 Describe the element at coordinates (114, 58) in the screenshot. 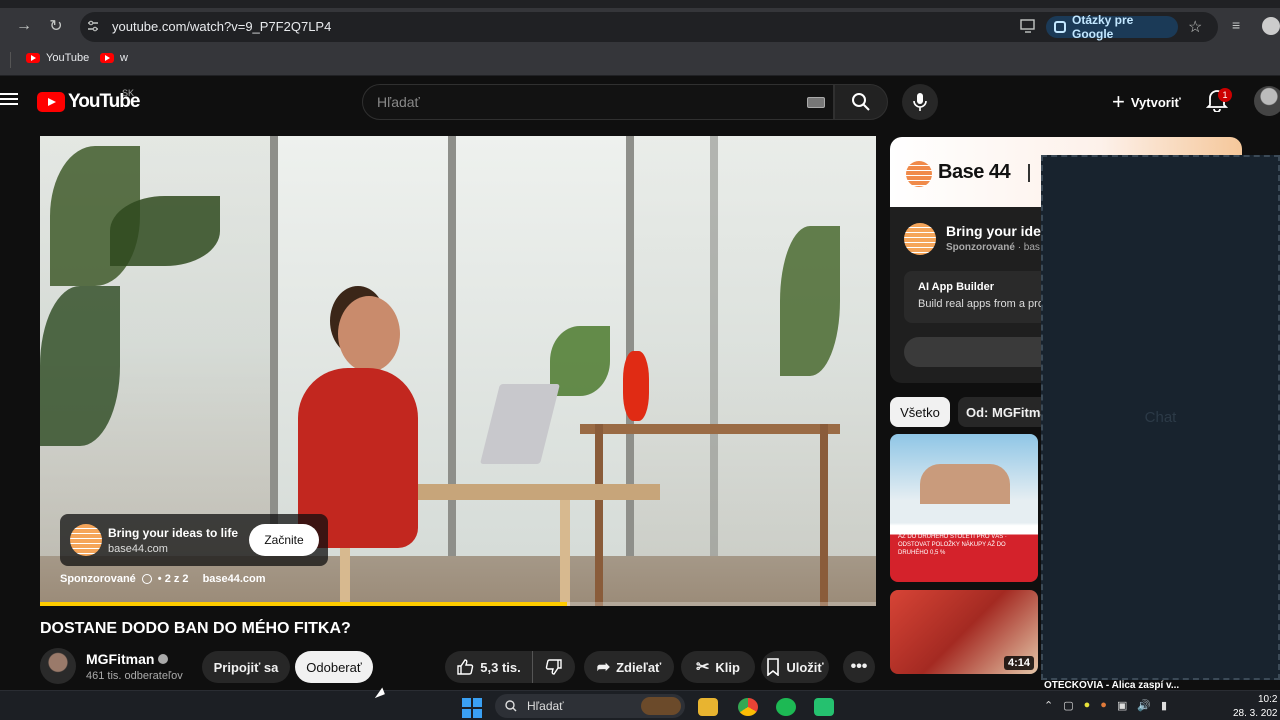

I see `bookmark-w: w` at that location.